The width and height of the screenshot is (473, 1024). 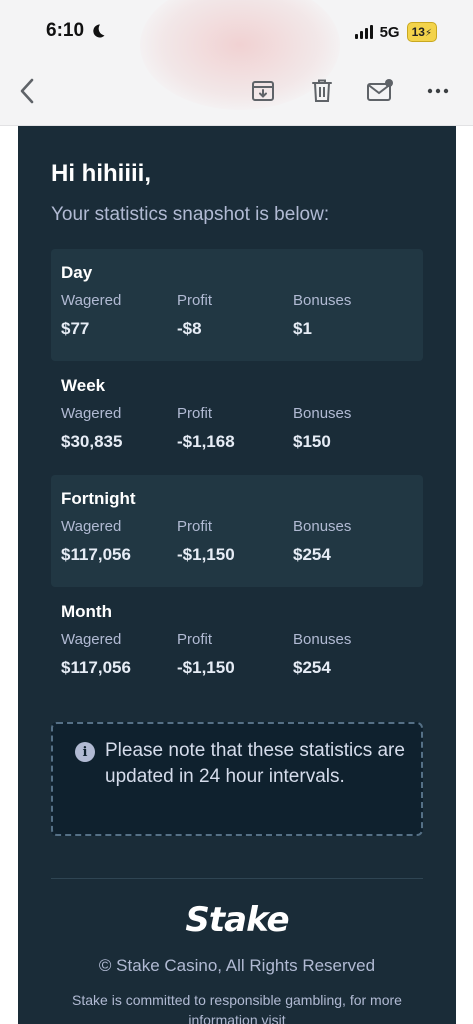 I want to click on wagered-value: $30,835, so click(x=92, y=441).